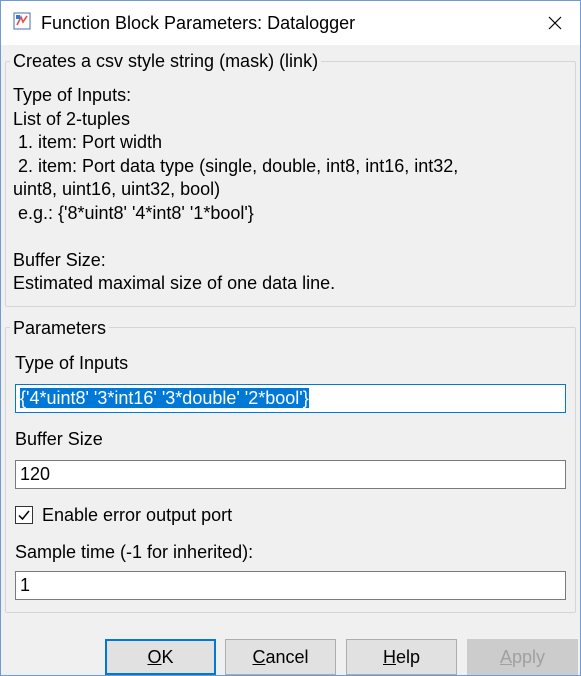  Describe the element at coordinates (198, 23) in the screenshot. I see `window-title: Function Block Parameters: Datalogger` at that location.